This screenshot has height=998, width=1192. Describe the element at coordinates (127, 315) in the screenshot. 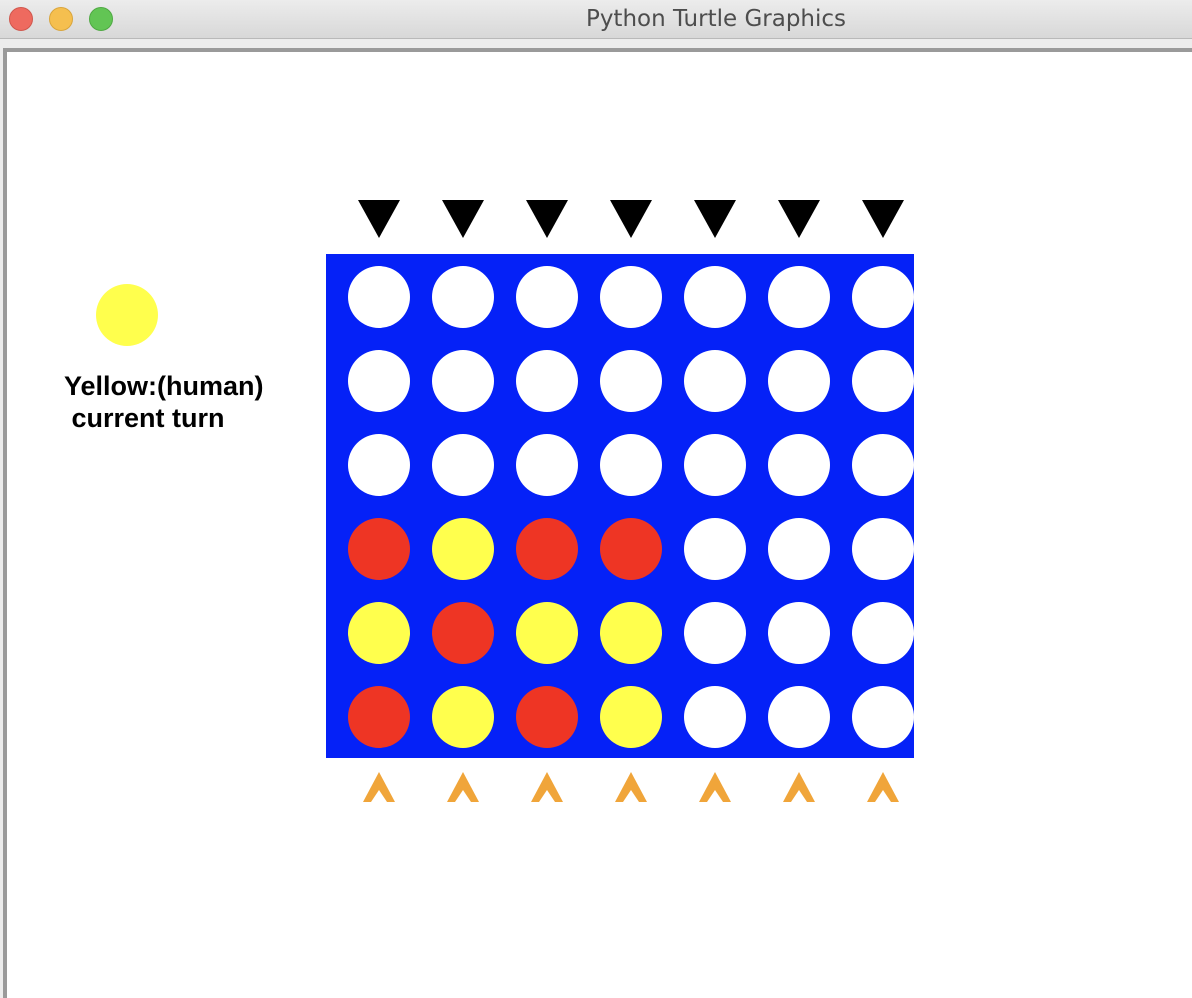

I see `current-turn-piece` at that location.